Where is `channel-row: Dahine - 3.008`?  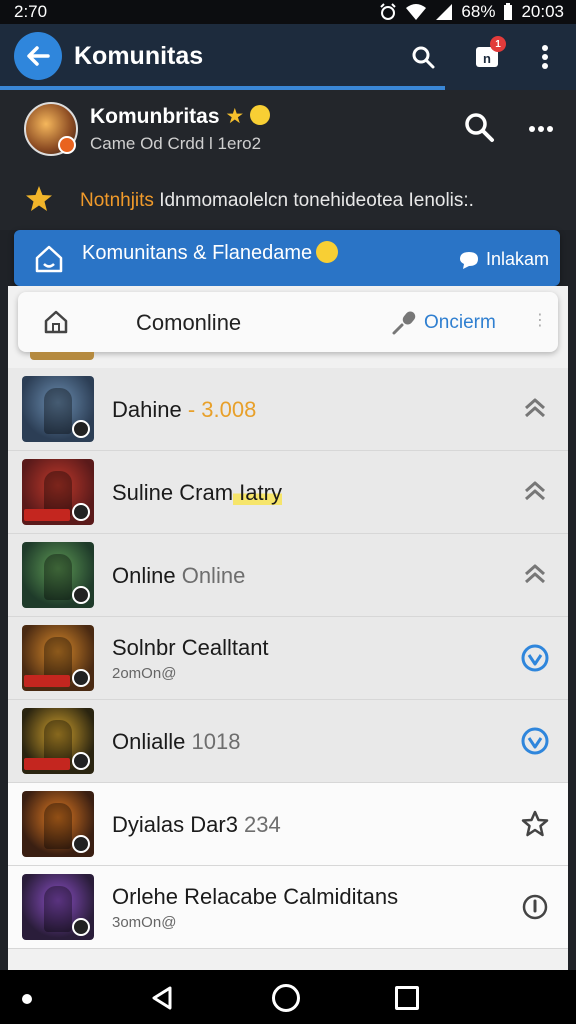
channel-row: Dahine - 3.008 is located at coordinates (288, 409).